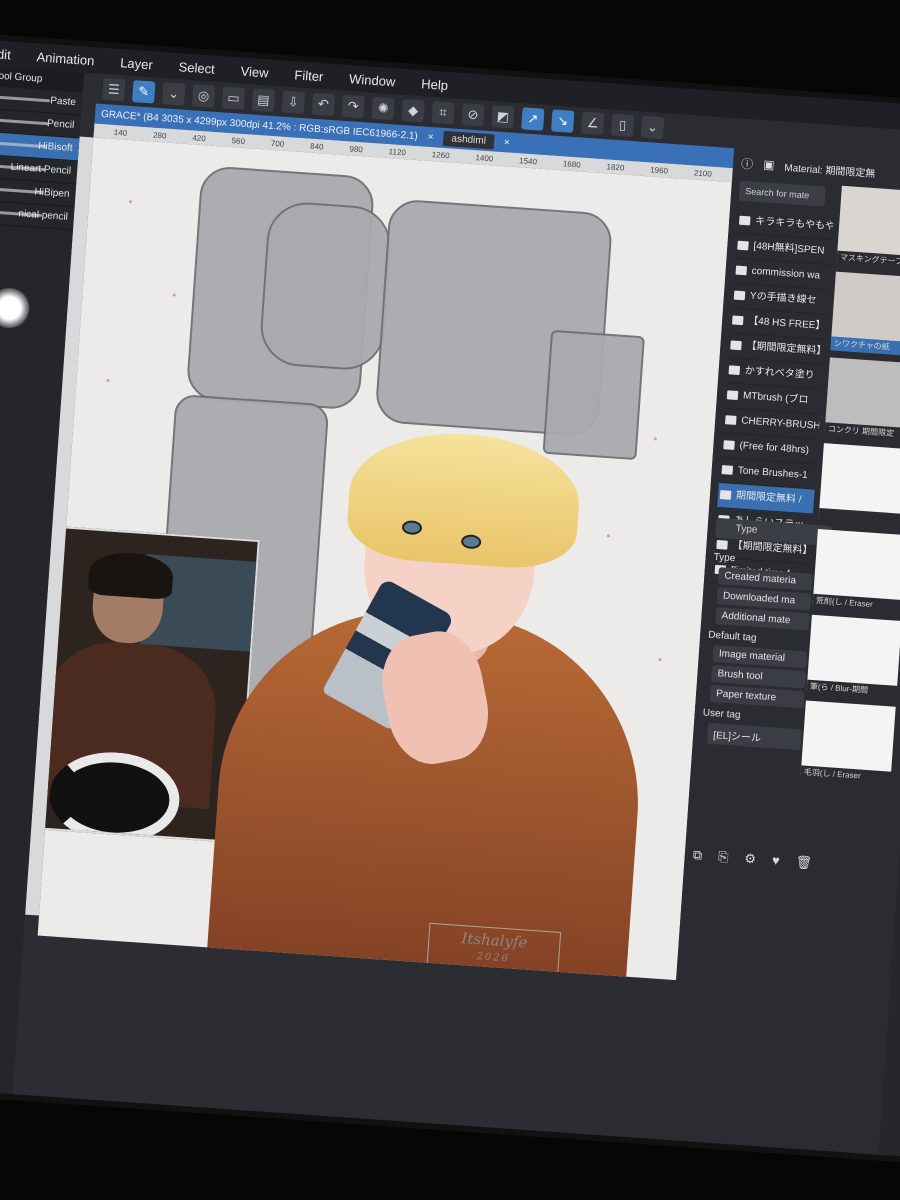 The image size is (900, 1200). I want to click on ruler-tick: 1540, so click(528, 160).